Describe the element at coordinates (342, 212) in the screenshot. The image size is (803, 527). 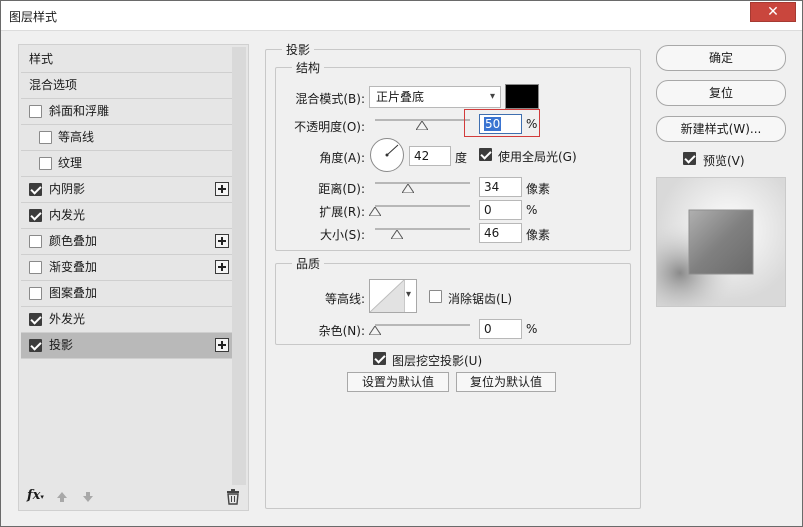
I see `spread-label: 扩展(R):` at that location.